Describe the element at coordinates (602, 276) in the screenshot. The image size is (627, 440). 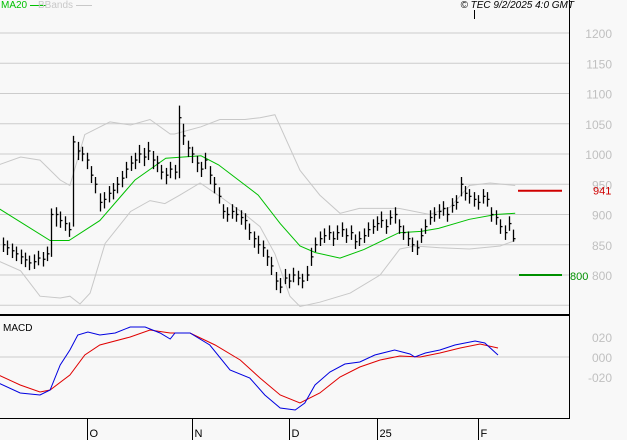
I see `price-tick-label: 800` at that location.